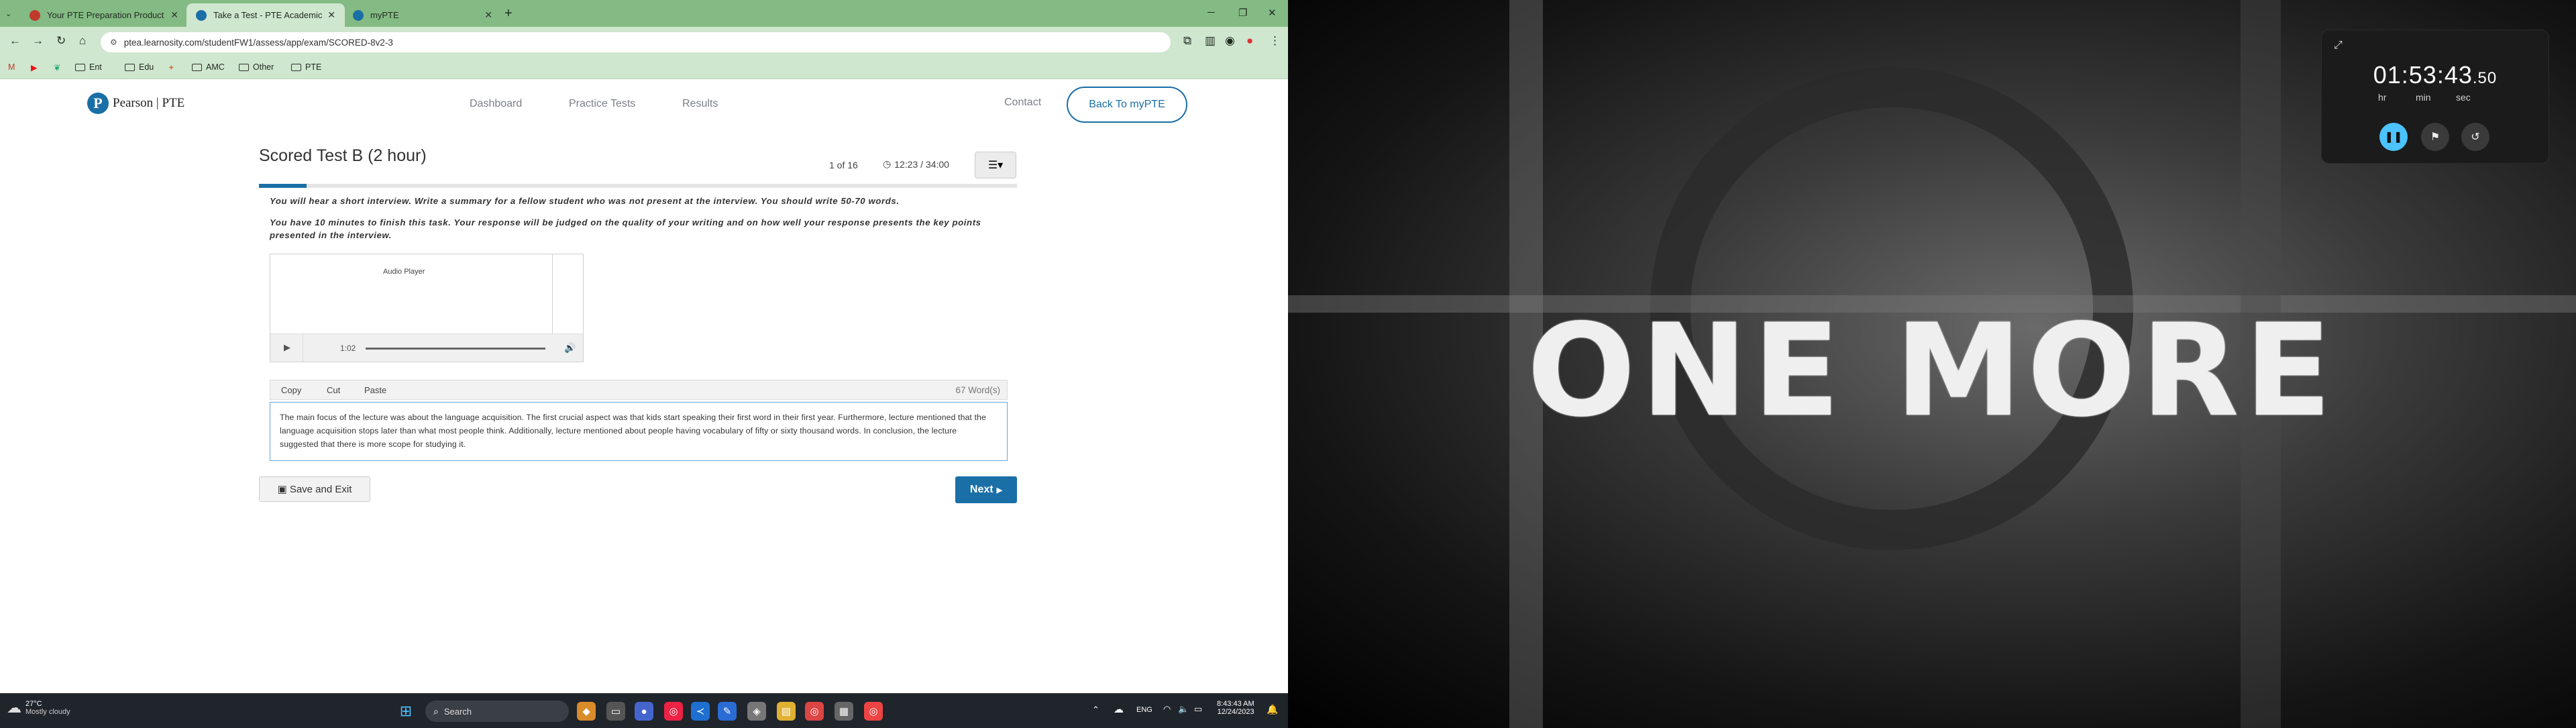  What do you see at coordinates (843, 165) in the screenshot?
I see `question-counter: 1 of 16` at bounding box center [843, 165].